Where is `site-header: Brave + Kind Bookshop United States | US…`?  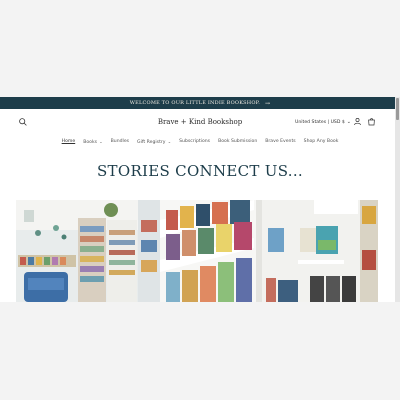
site-header: Brave + Kind Bookshop United States | US… is located at coordinates (200, 122).